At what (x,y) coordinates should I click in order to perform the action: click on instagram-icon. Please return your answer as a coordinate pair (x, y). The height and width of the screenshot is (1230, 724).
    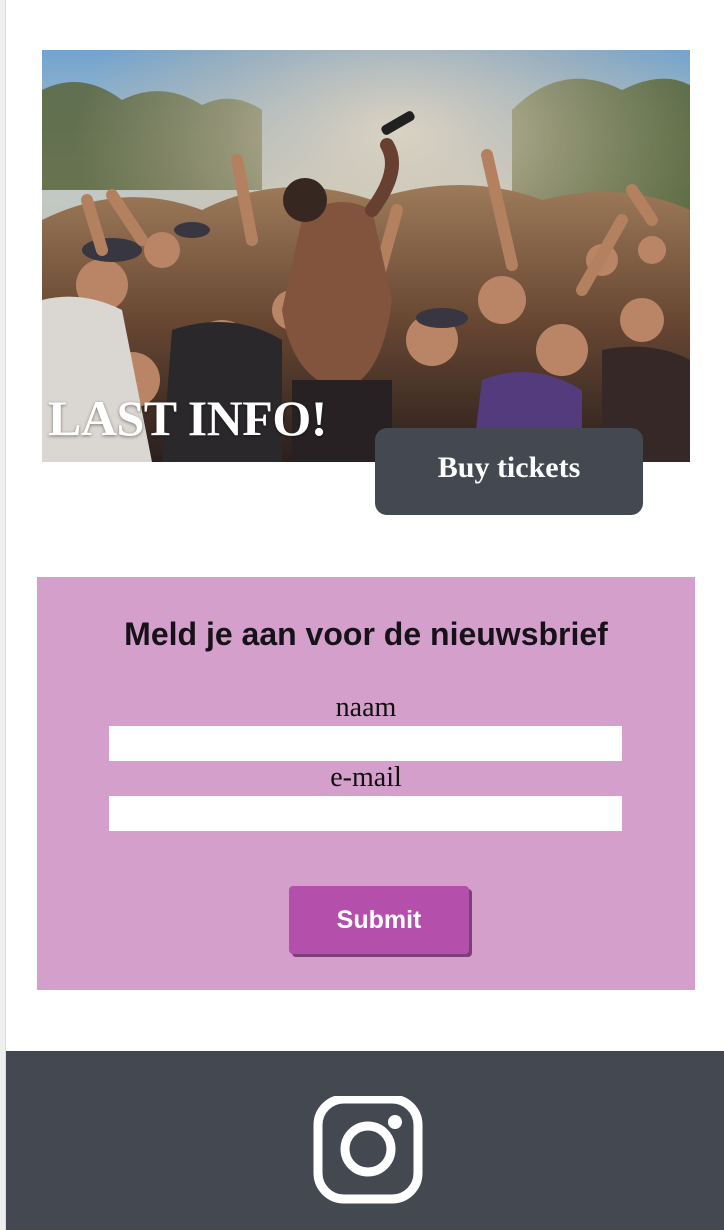
    Looking at the image, I should click on (368, 1149).